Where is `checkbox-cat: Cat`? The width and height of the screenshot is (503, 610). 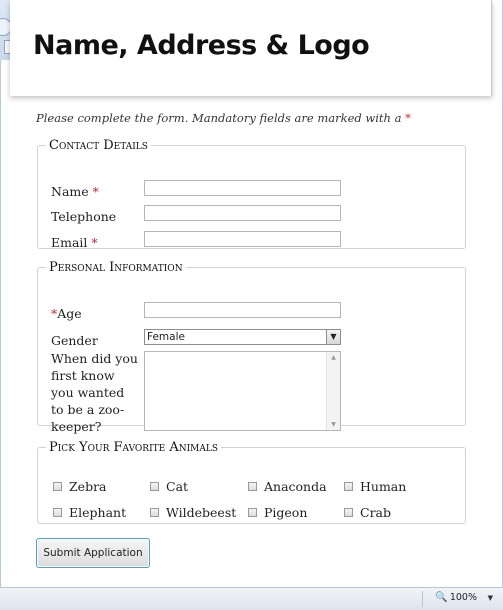 checkbox-cat: Cat is located at coordinates (169, 486).